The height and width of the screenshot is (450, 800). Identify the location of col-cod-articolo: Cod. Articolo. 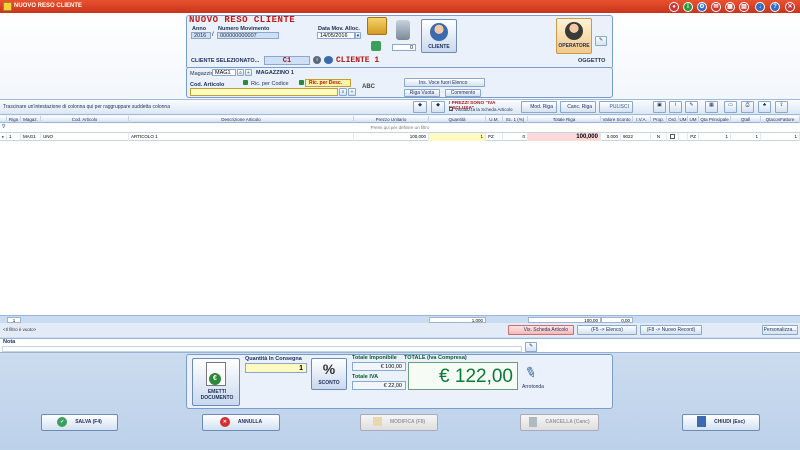
(85, 119).